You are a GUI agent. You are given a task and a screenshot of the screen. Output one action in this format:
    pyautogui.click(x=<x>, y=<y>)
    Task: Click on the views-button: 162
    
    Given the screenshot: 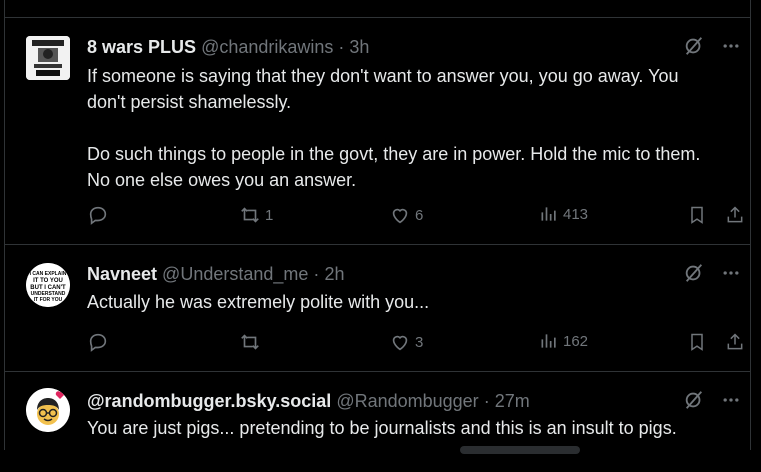 What is the action you would take?
    pyautogui.click(x=563, y=341)
    